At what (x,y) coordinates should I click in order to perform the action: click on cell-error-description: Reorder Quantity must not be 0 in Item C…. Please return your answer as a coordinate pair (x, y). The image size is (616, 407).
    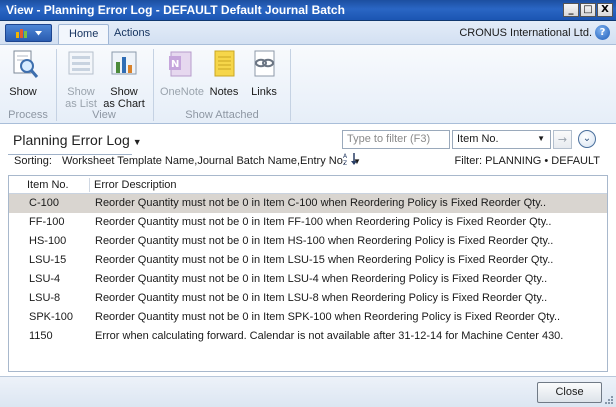
    Looking at the image, I should click on (320, 203).